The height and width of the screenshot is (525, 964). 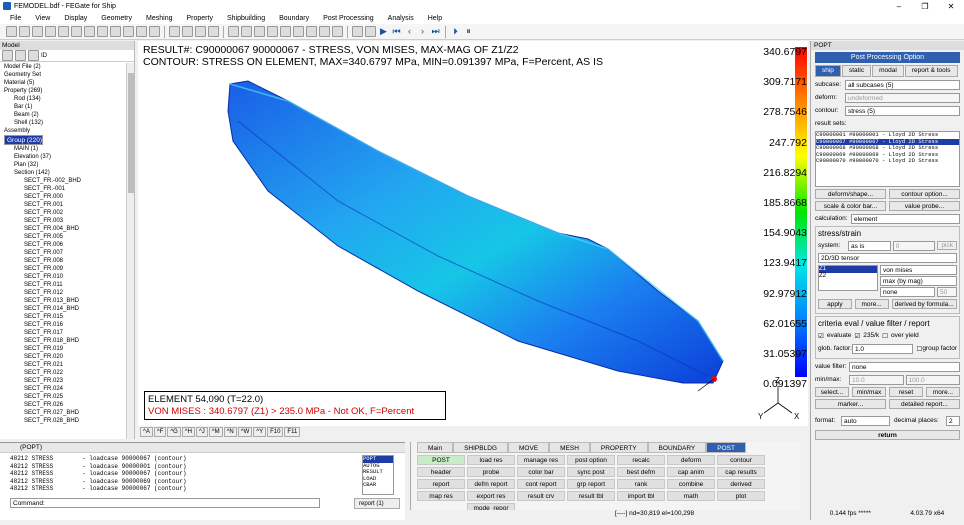 I want to click on fkey-button: ^Y, so click(x=260, y=432).